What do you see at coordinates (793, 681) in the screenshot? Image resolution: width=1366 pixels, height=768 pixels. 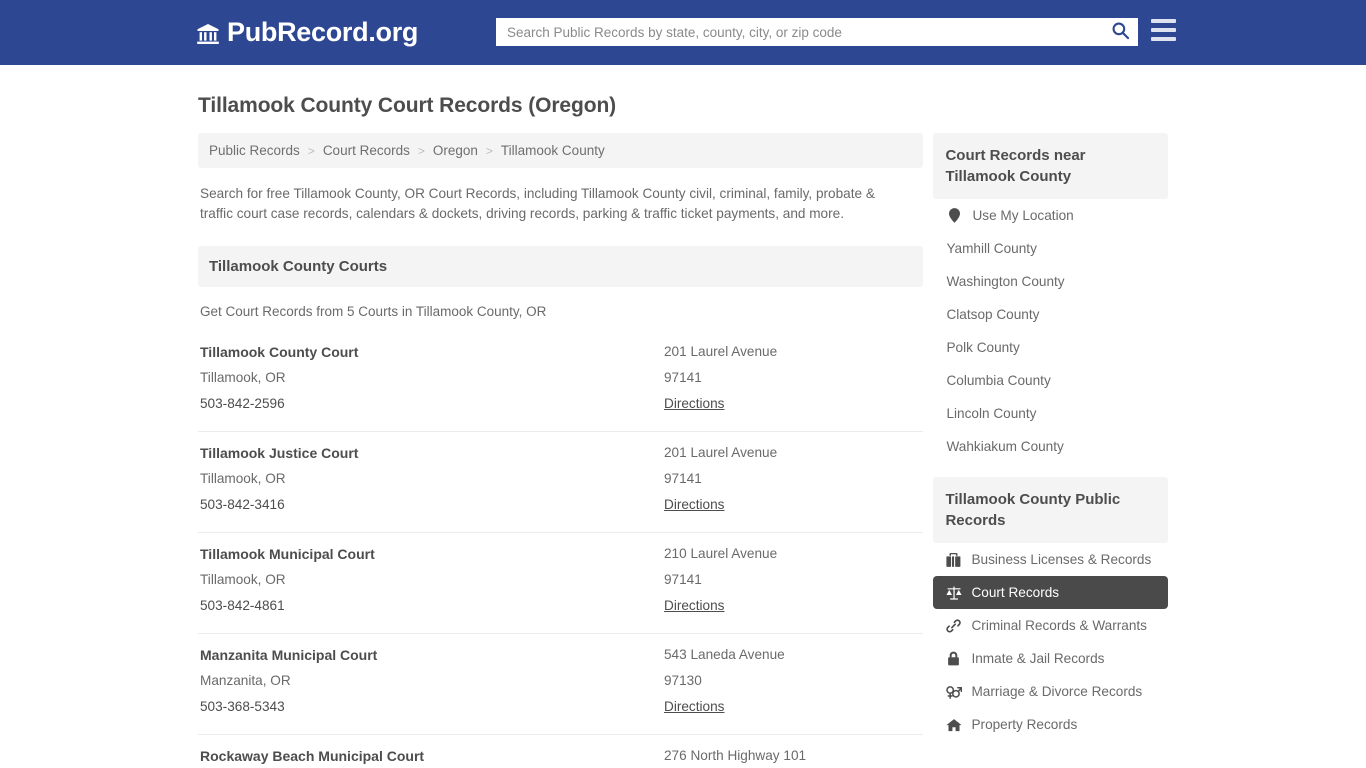 I see `court-address: 543 Laneda Avenue 97130 Directions` at bounding box center [793, 681].